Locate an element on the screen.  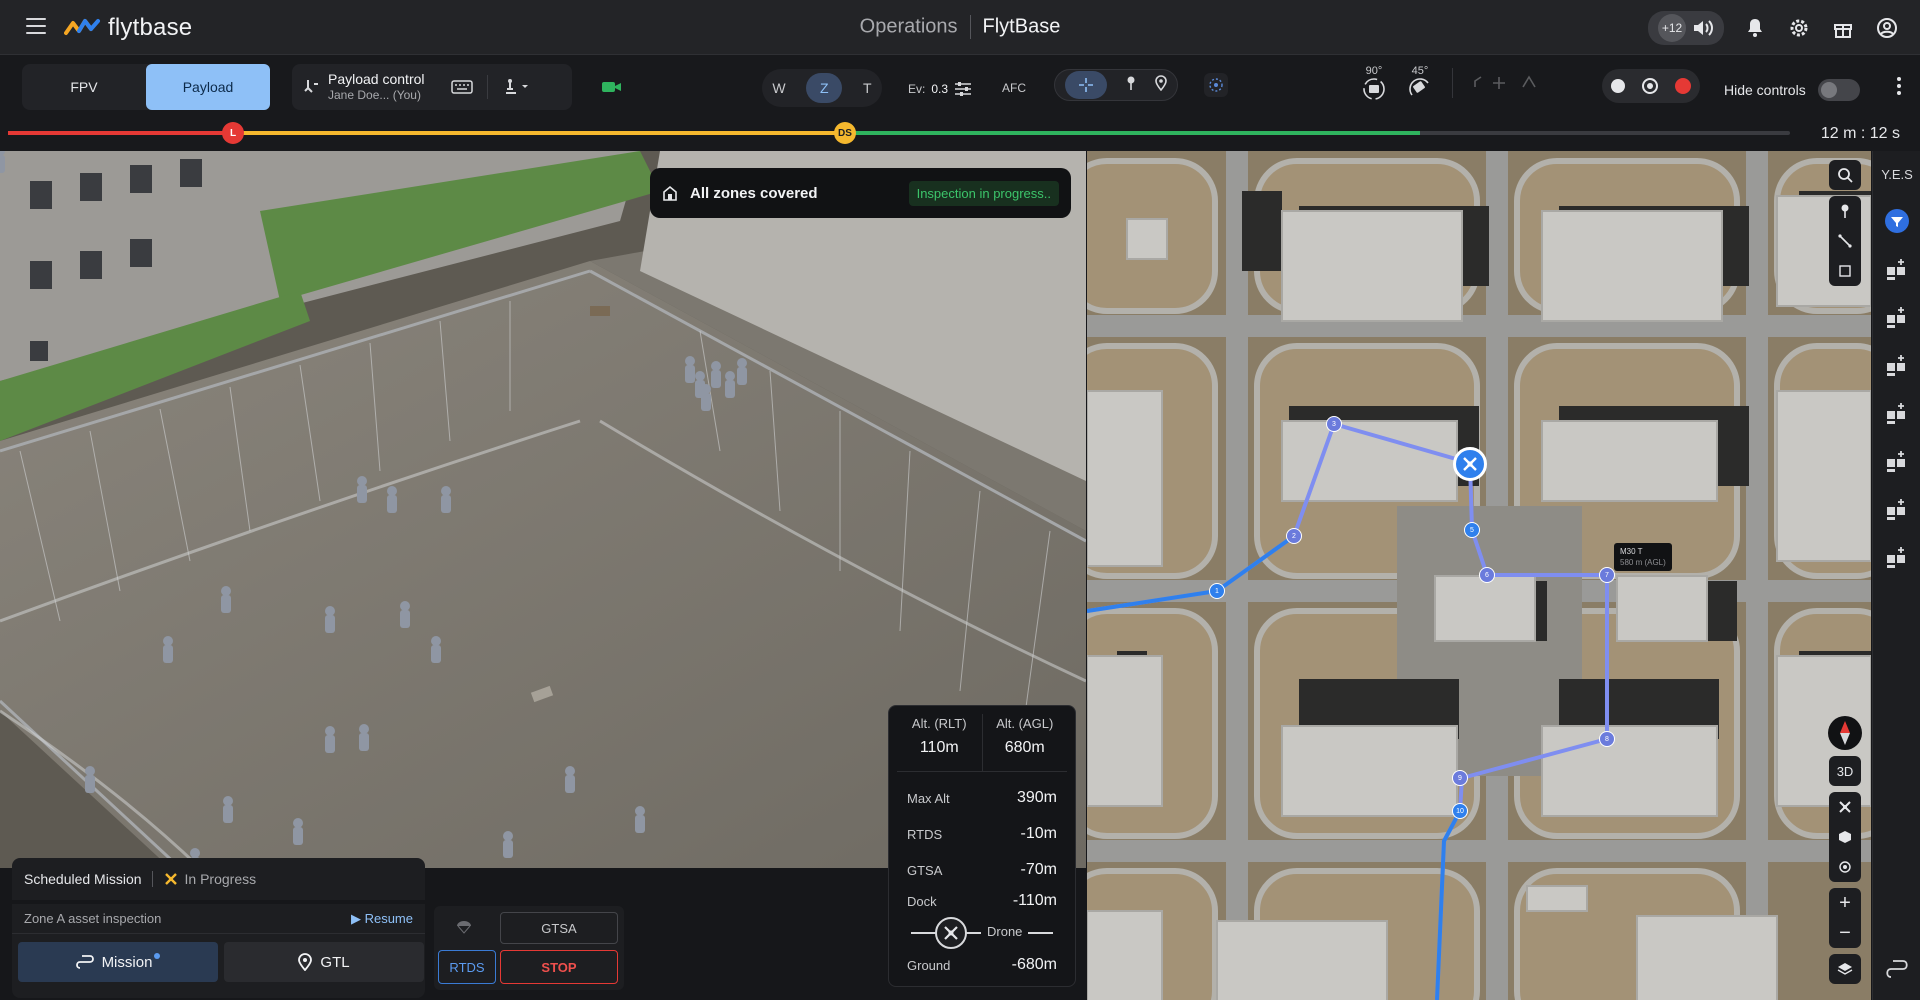
target-track-icon is located at coordinates (1216, 85).